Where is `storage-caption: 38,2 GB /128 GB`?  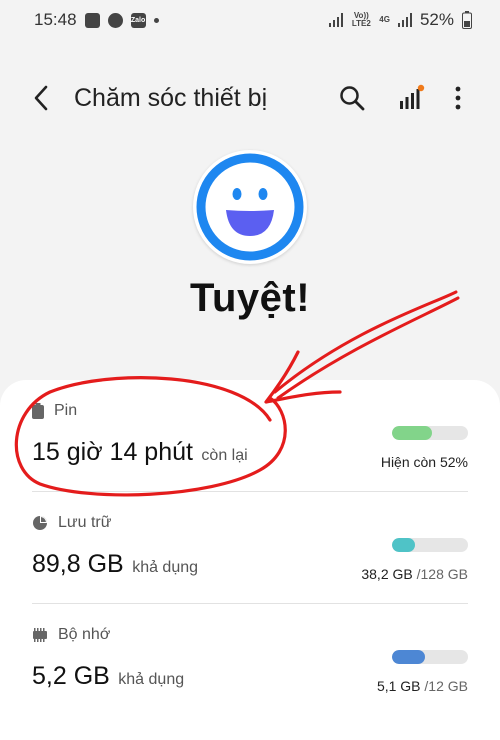 storage-caption: 38,2 GB /128 GB is located at coordinates (414, 574).